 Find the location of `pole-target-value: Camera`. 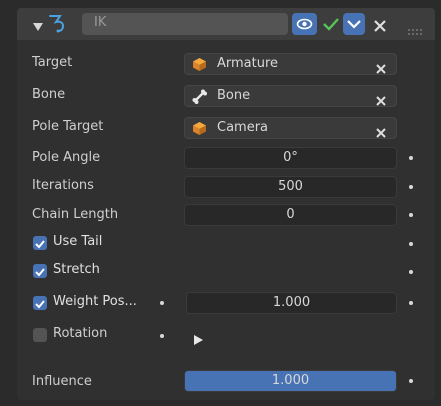

pole-target-value: Camera is located at coordinates (243, 127).